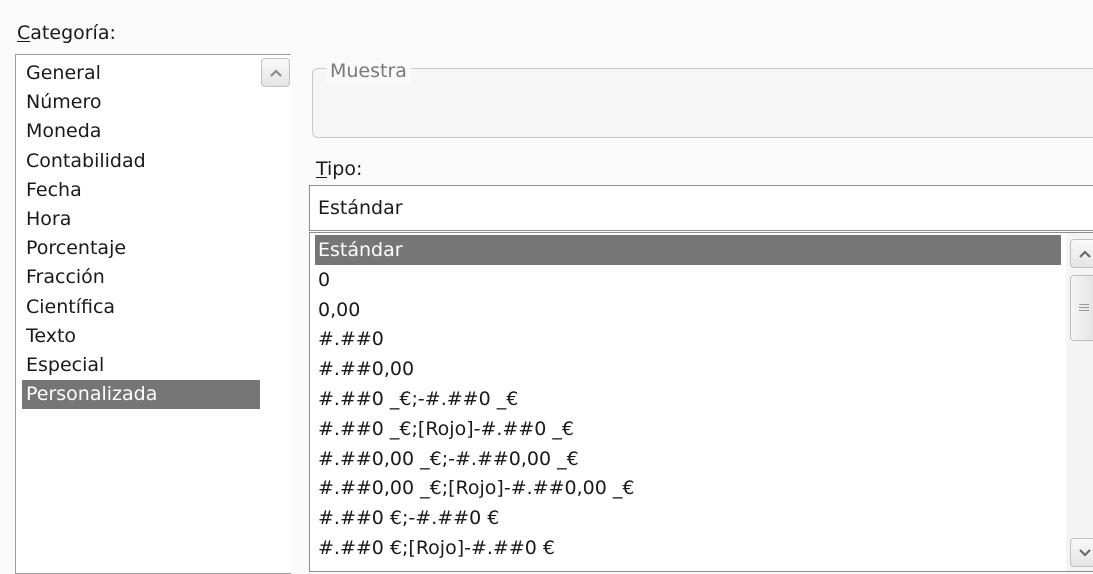 This screenshot has height=574, width=1093. What do you see at coordinates (142, 190) in the screenshot?
I see `category-item: Fecha` at bounding box center [142, 190].